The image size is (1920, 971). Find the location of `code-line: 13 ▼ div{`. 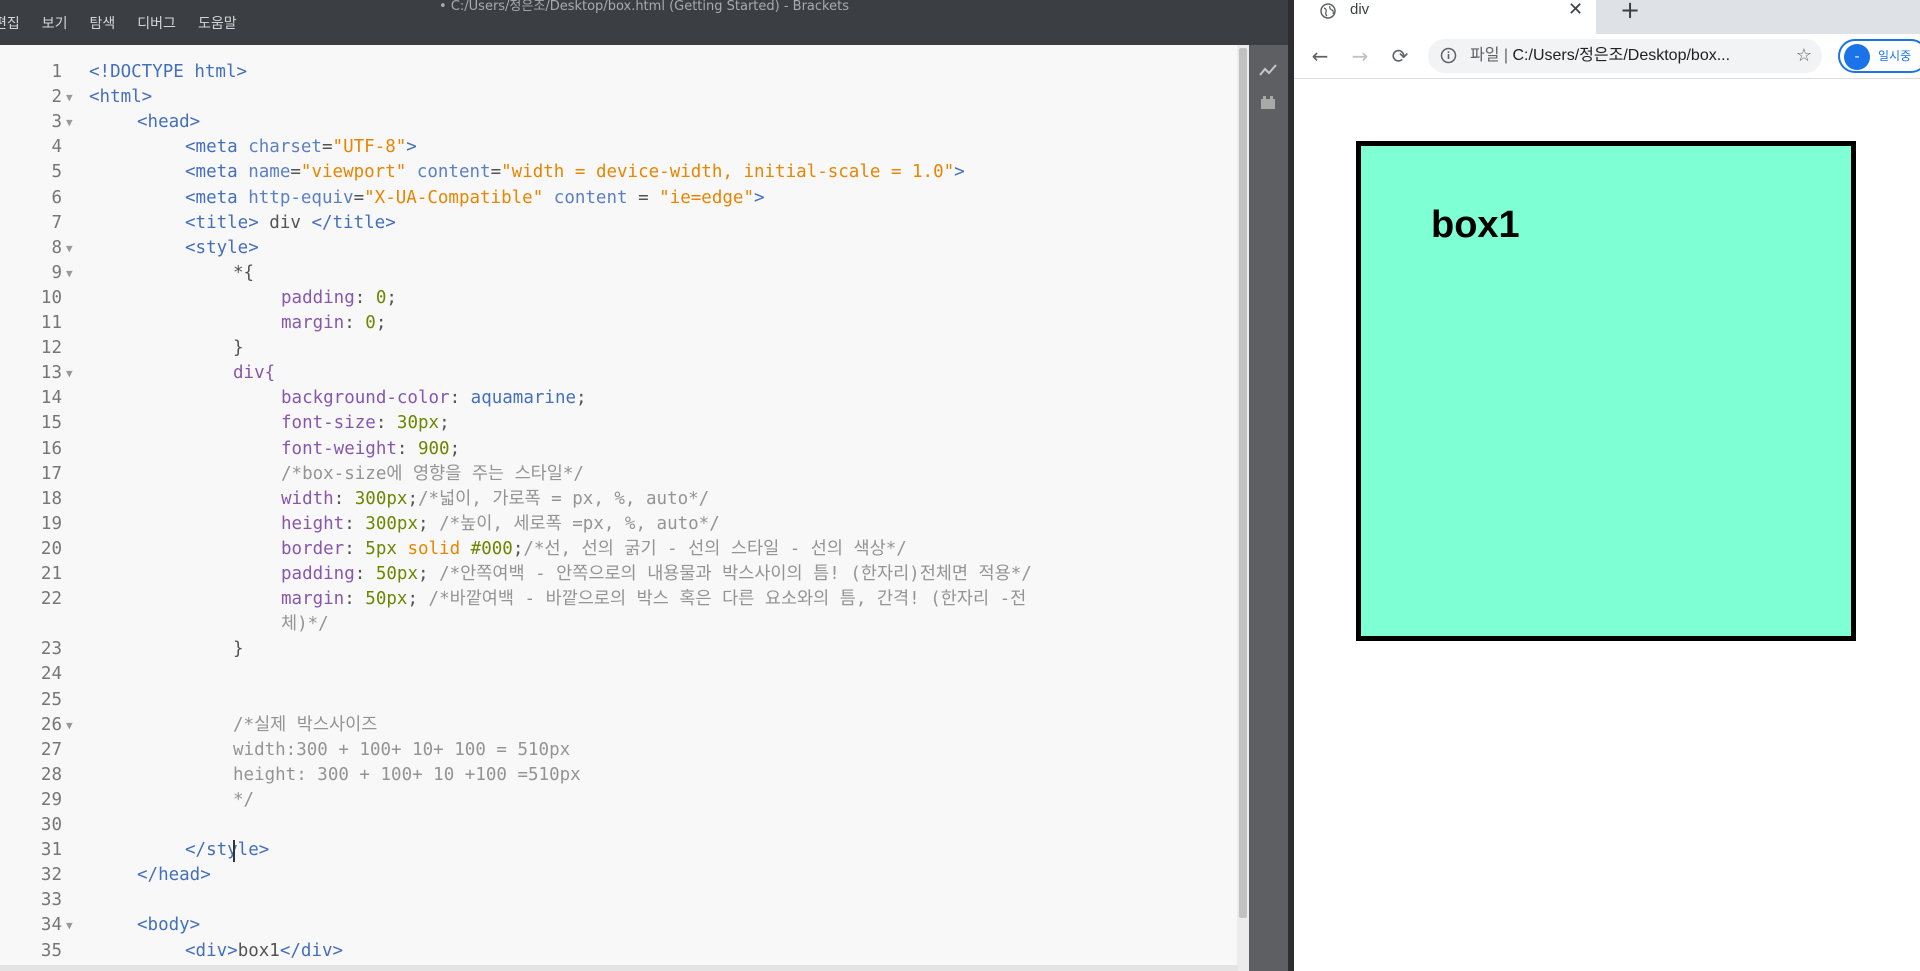

code-line: 13 ▼ div{ is located at coordinates (615, 373).